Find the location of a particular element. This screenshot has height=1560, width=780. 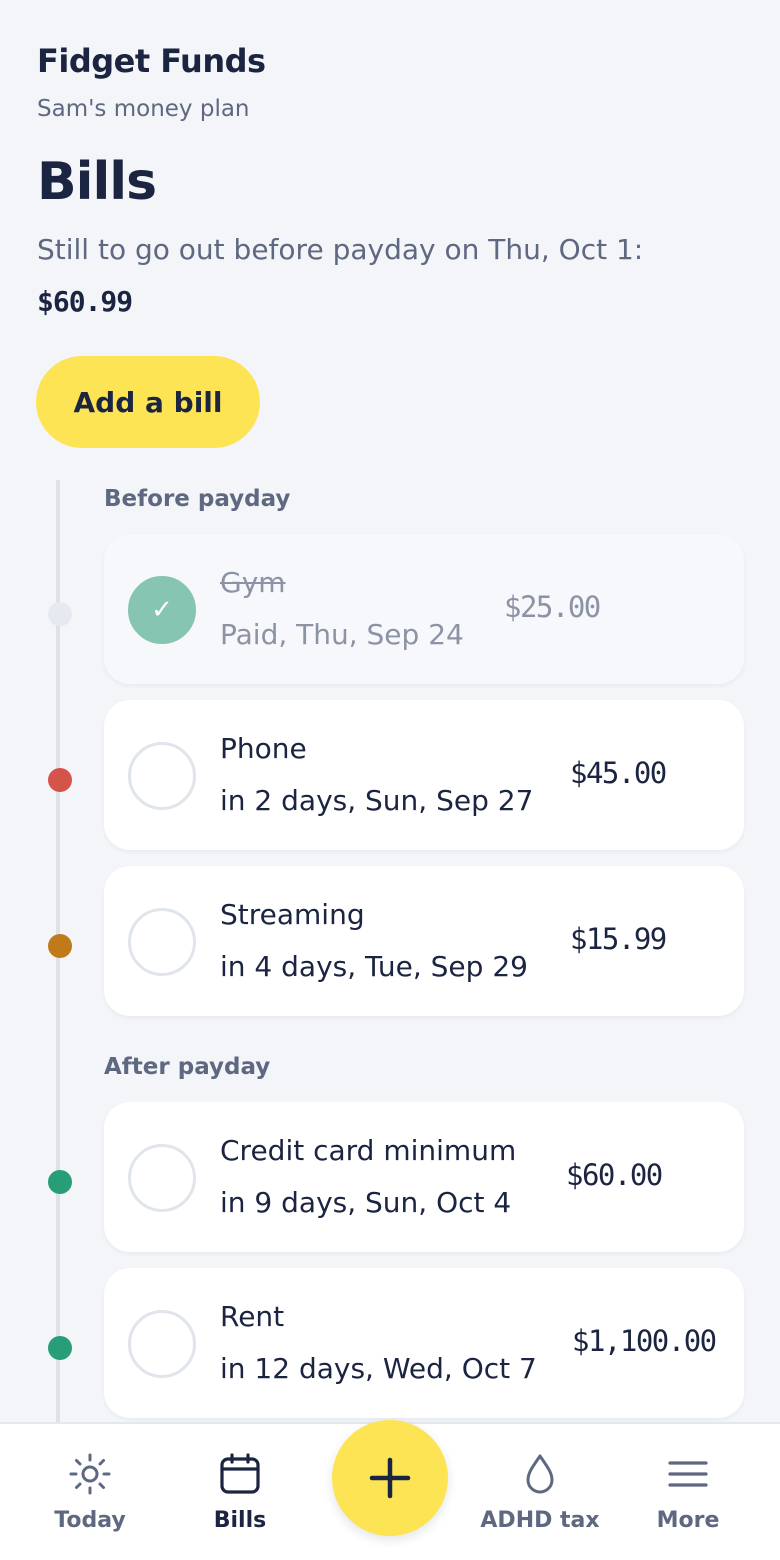

bill-card-streaming: Streaming in 4 days, Tue, Sep 29 $15.99 is located at coordinates (424, 941).